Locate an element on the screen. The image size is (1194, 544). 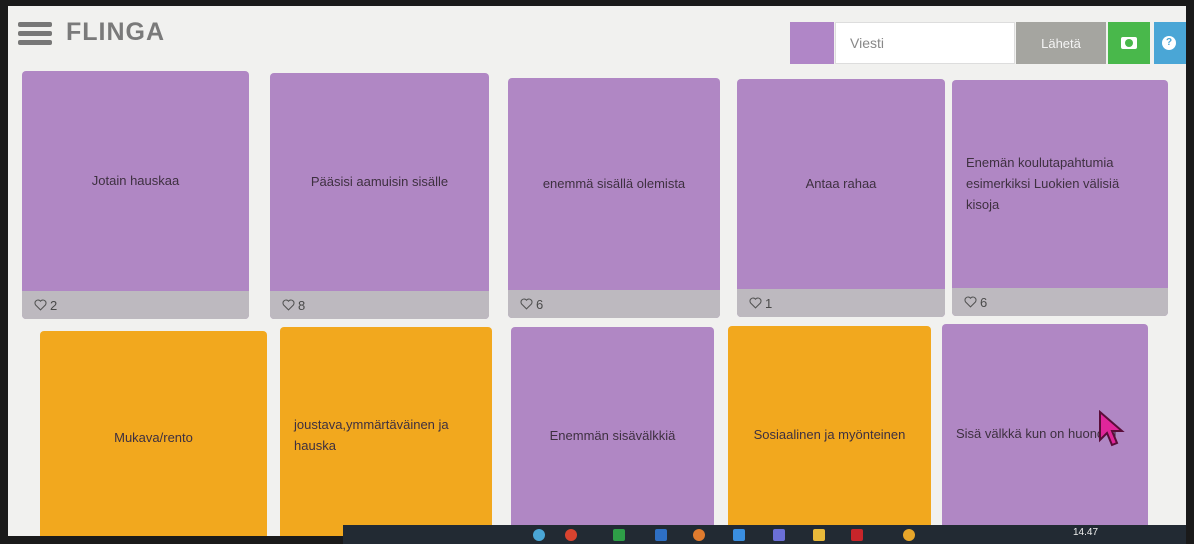
card: Pääsisi aamuisin sisälle 8 is located at coordinates (379, 196).